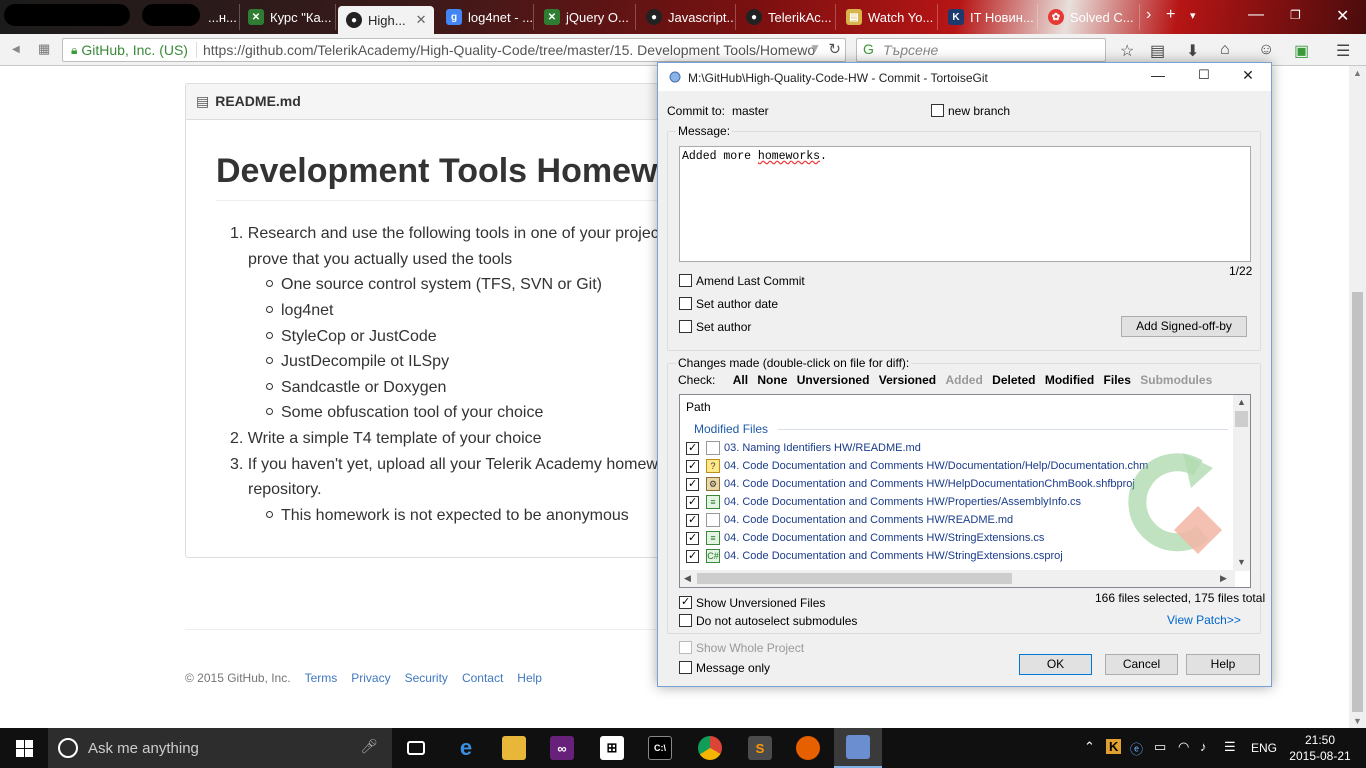 Image resolution: width=1366 pixels, height=768 pixels. What do you see at coordinates (421, 20) in the screenshot?
I see `tab-close-icon: ✕` at bounding box center [421, 20].